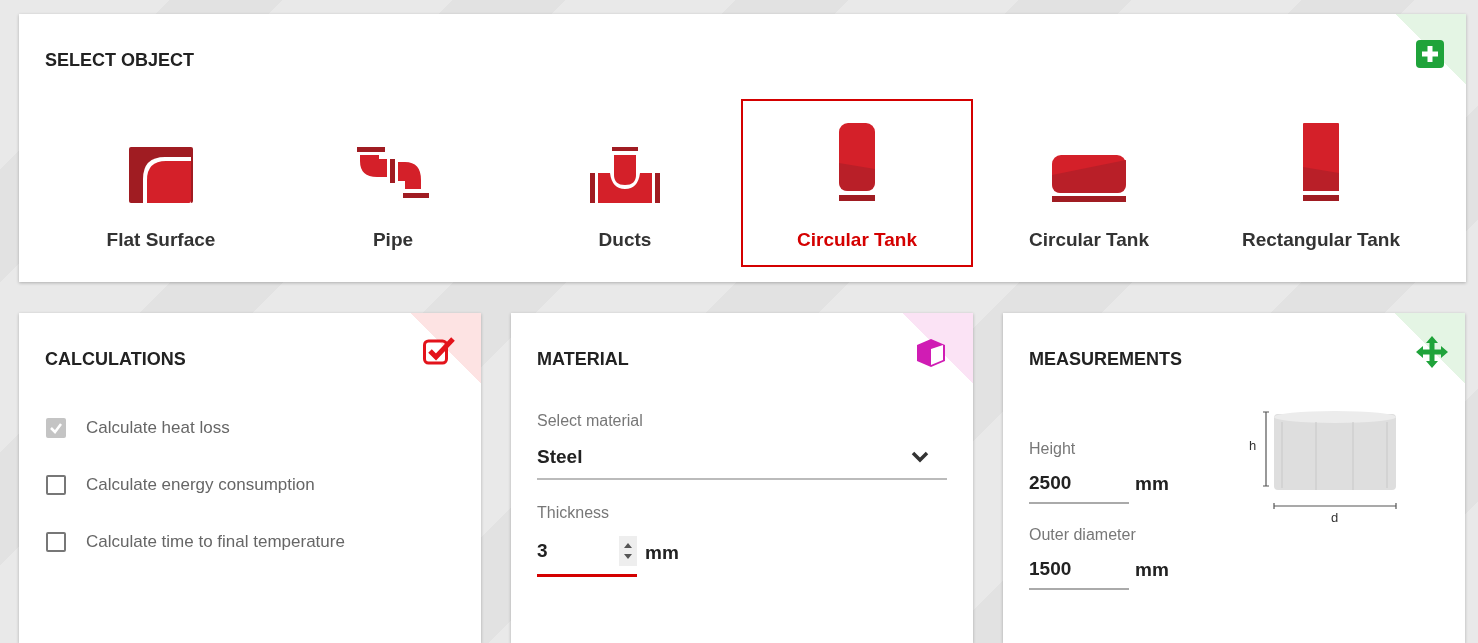 Image resolution: width=1478 pixels, height=643 pixels. I want to click on object-option: Pipe, so click(393, 183).